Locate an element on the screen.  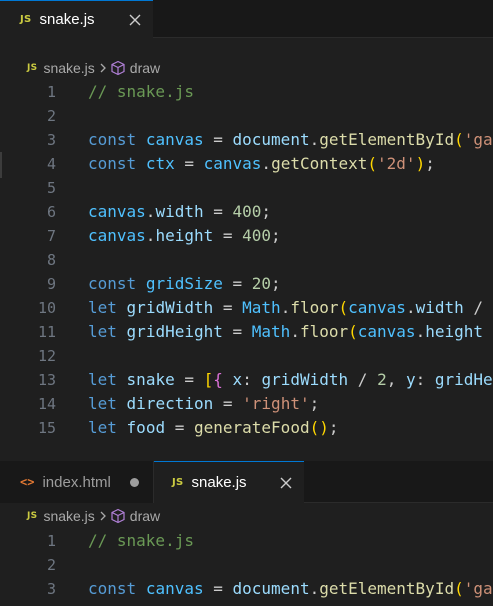
code-token: ; is located at coordinates (314, 403).